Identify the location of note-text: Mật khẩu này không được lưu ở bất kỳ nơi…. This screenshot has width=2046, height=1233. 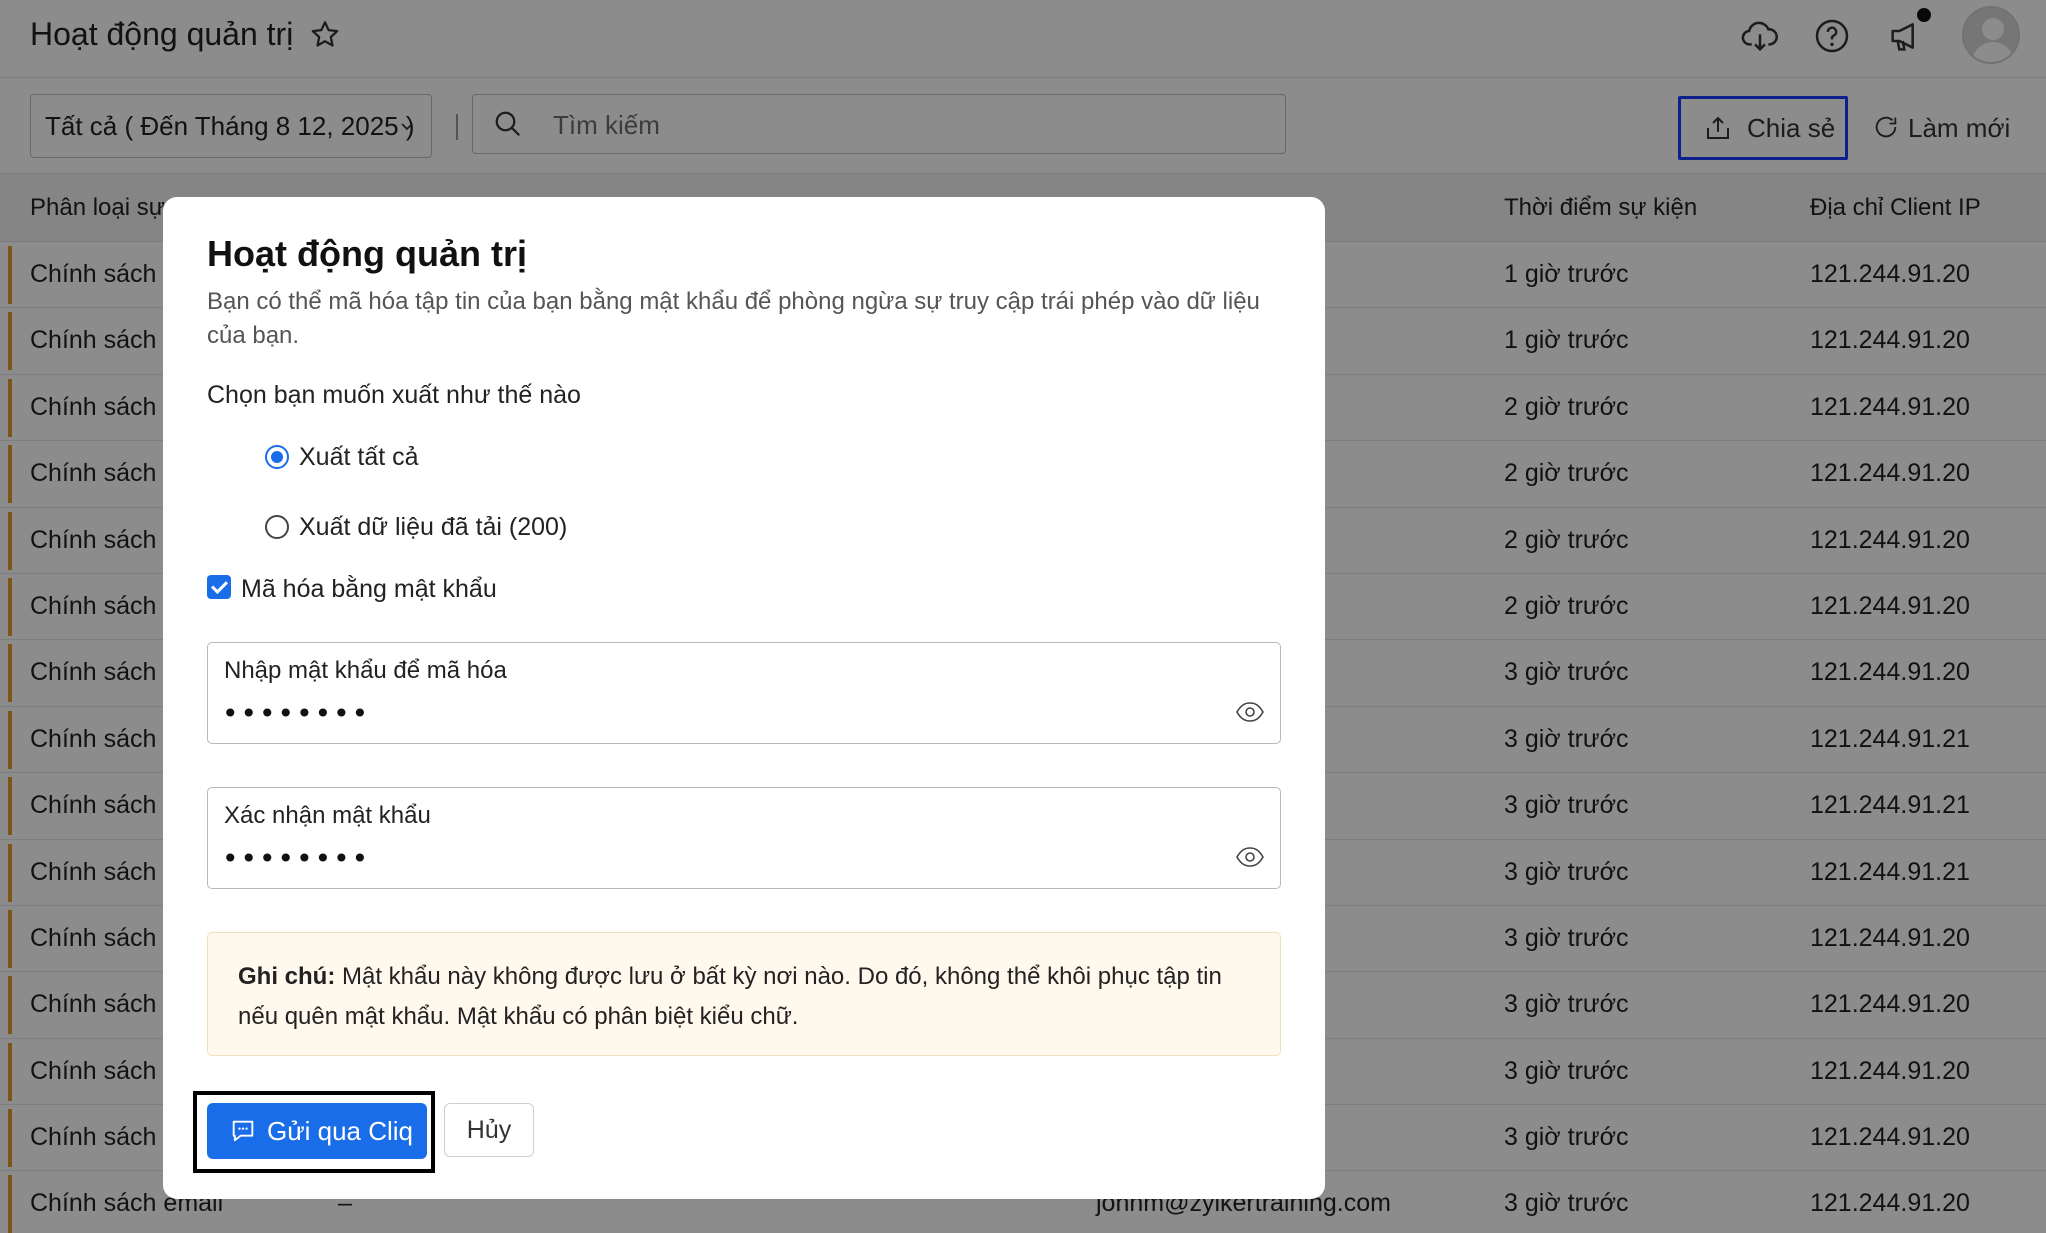
(730, 996).